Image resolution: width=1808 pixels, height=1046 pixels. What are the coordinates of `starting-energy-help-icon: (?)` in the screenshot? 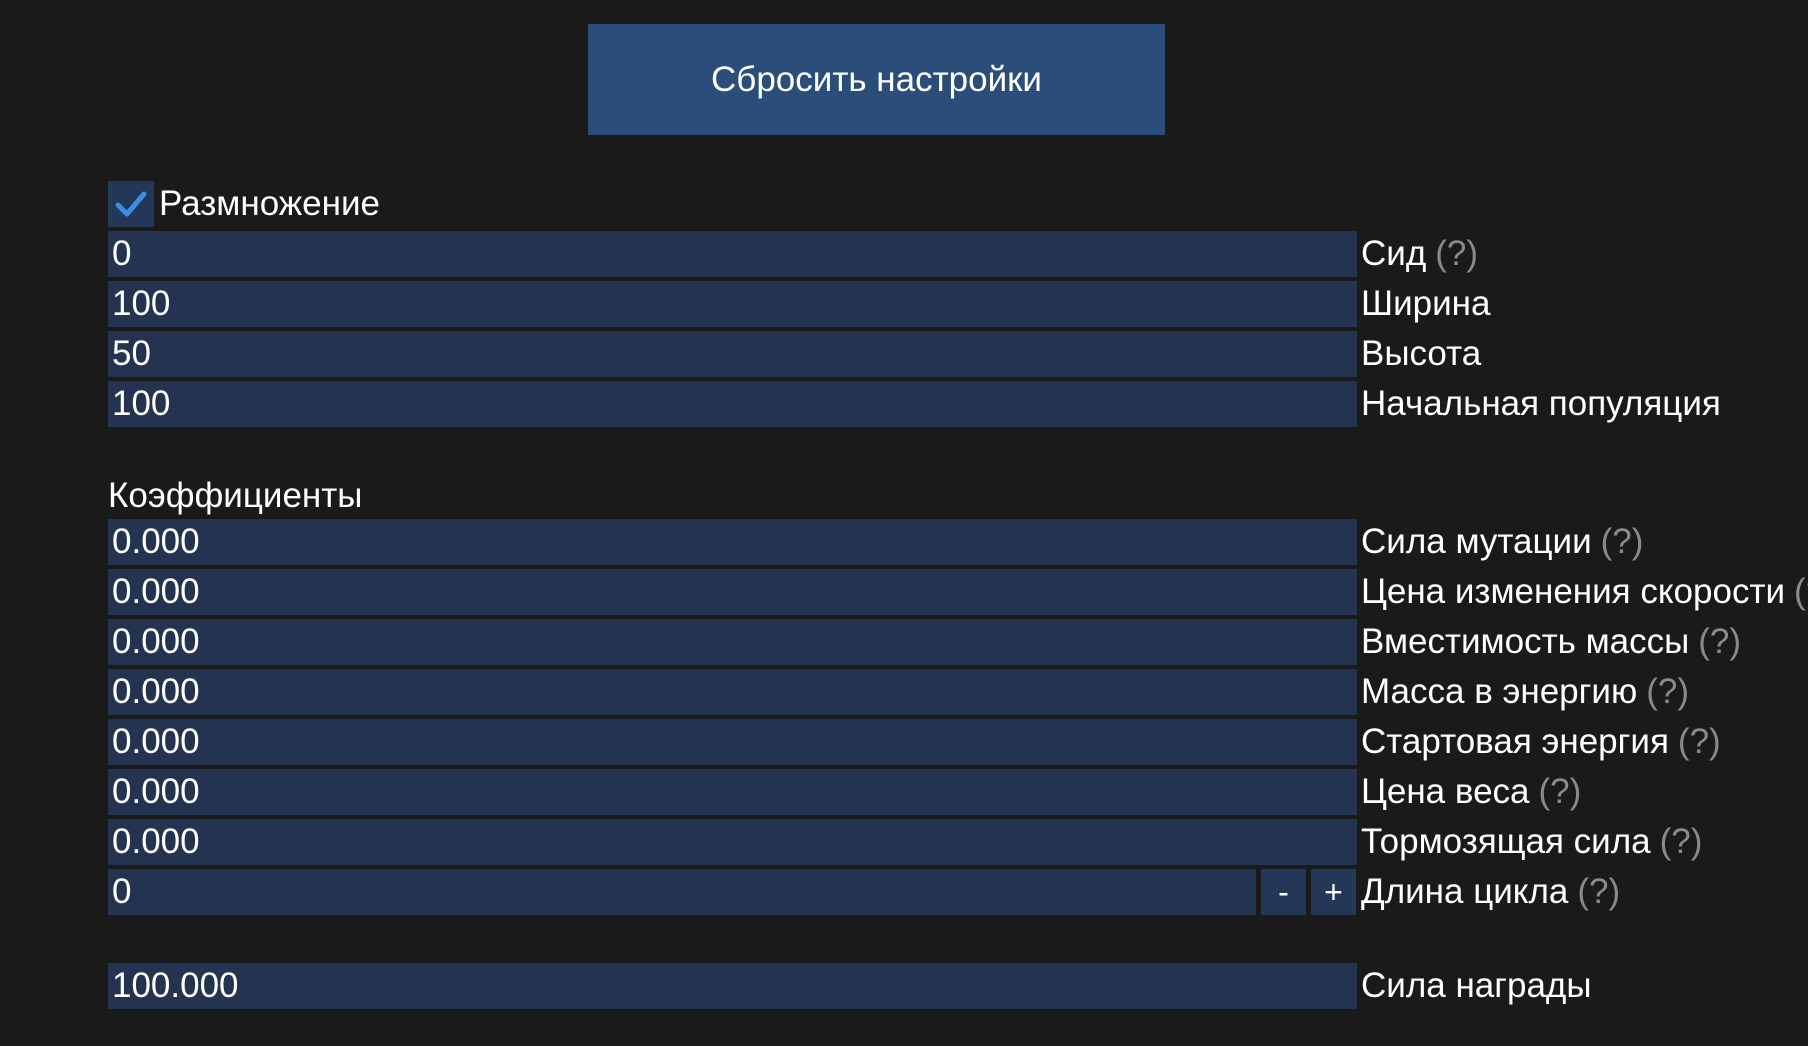 It's located at (1699, 741).